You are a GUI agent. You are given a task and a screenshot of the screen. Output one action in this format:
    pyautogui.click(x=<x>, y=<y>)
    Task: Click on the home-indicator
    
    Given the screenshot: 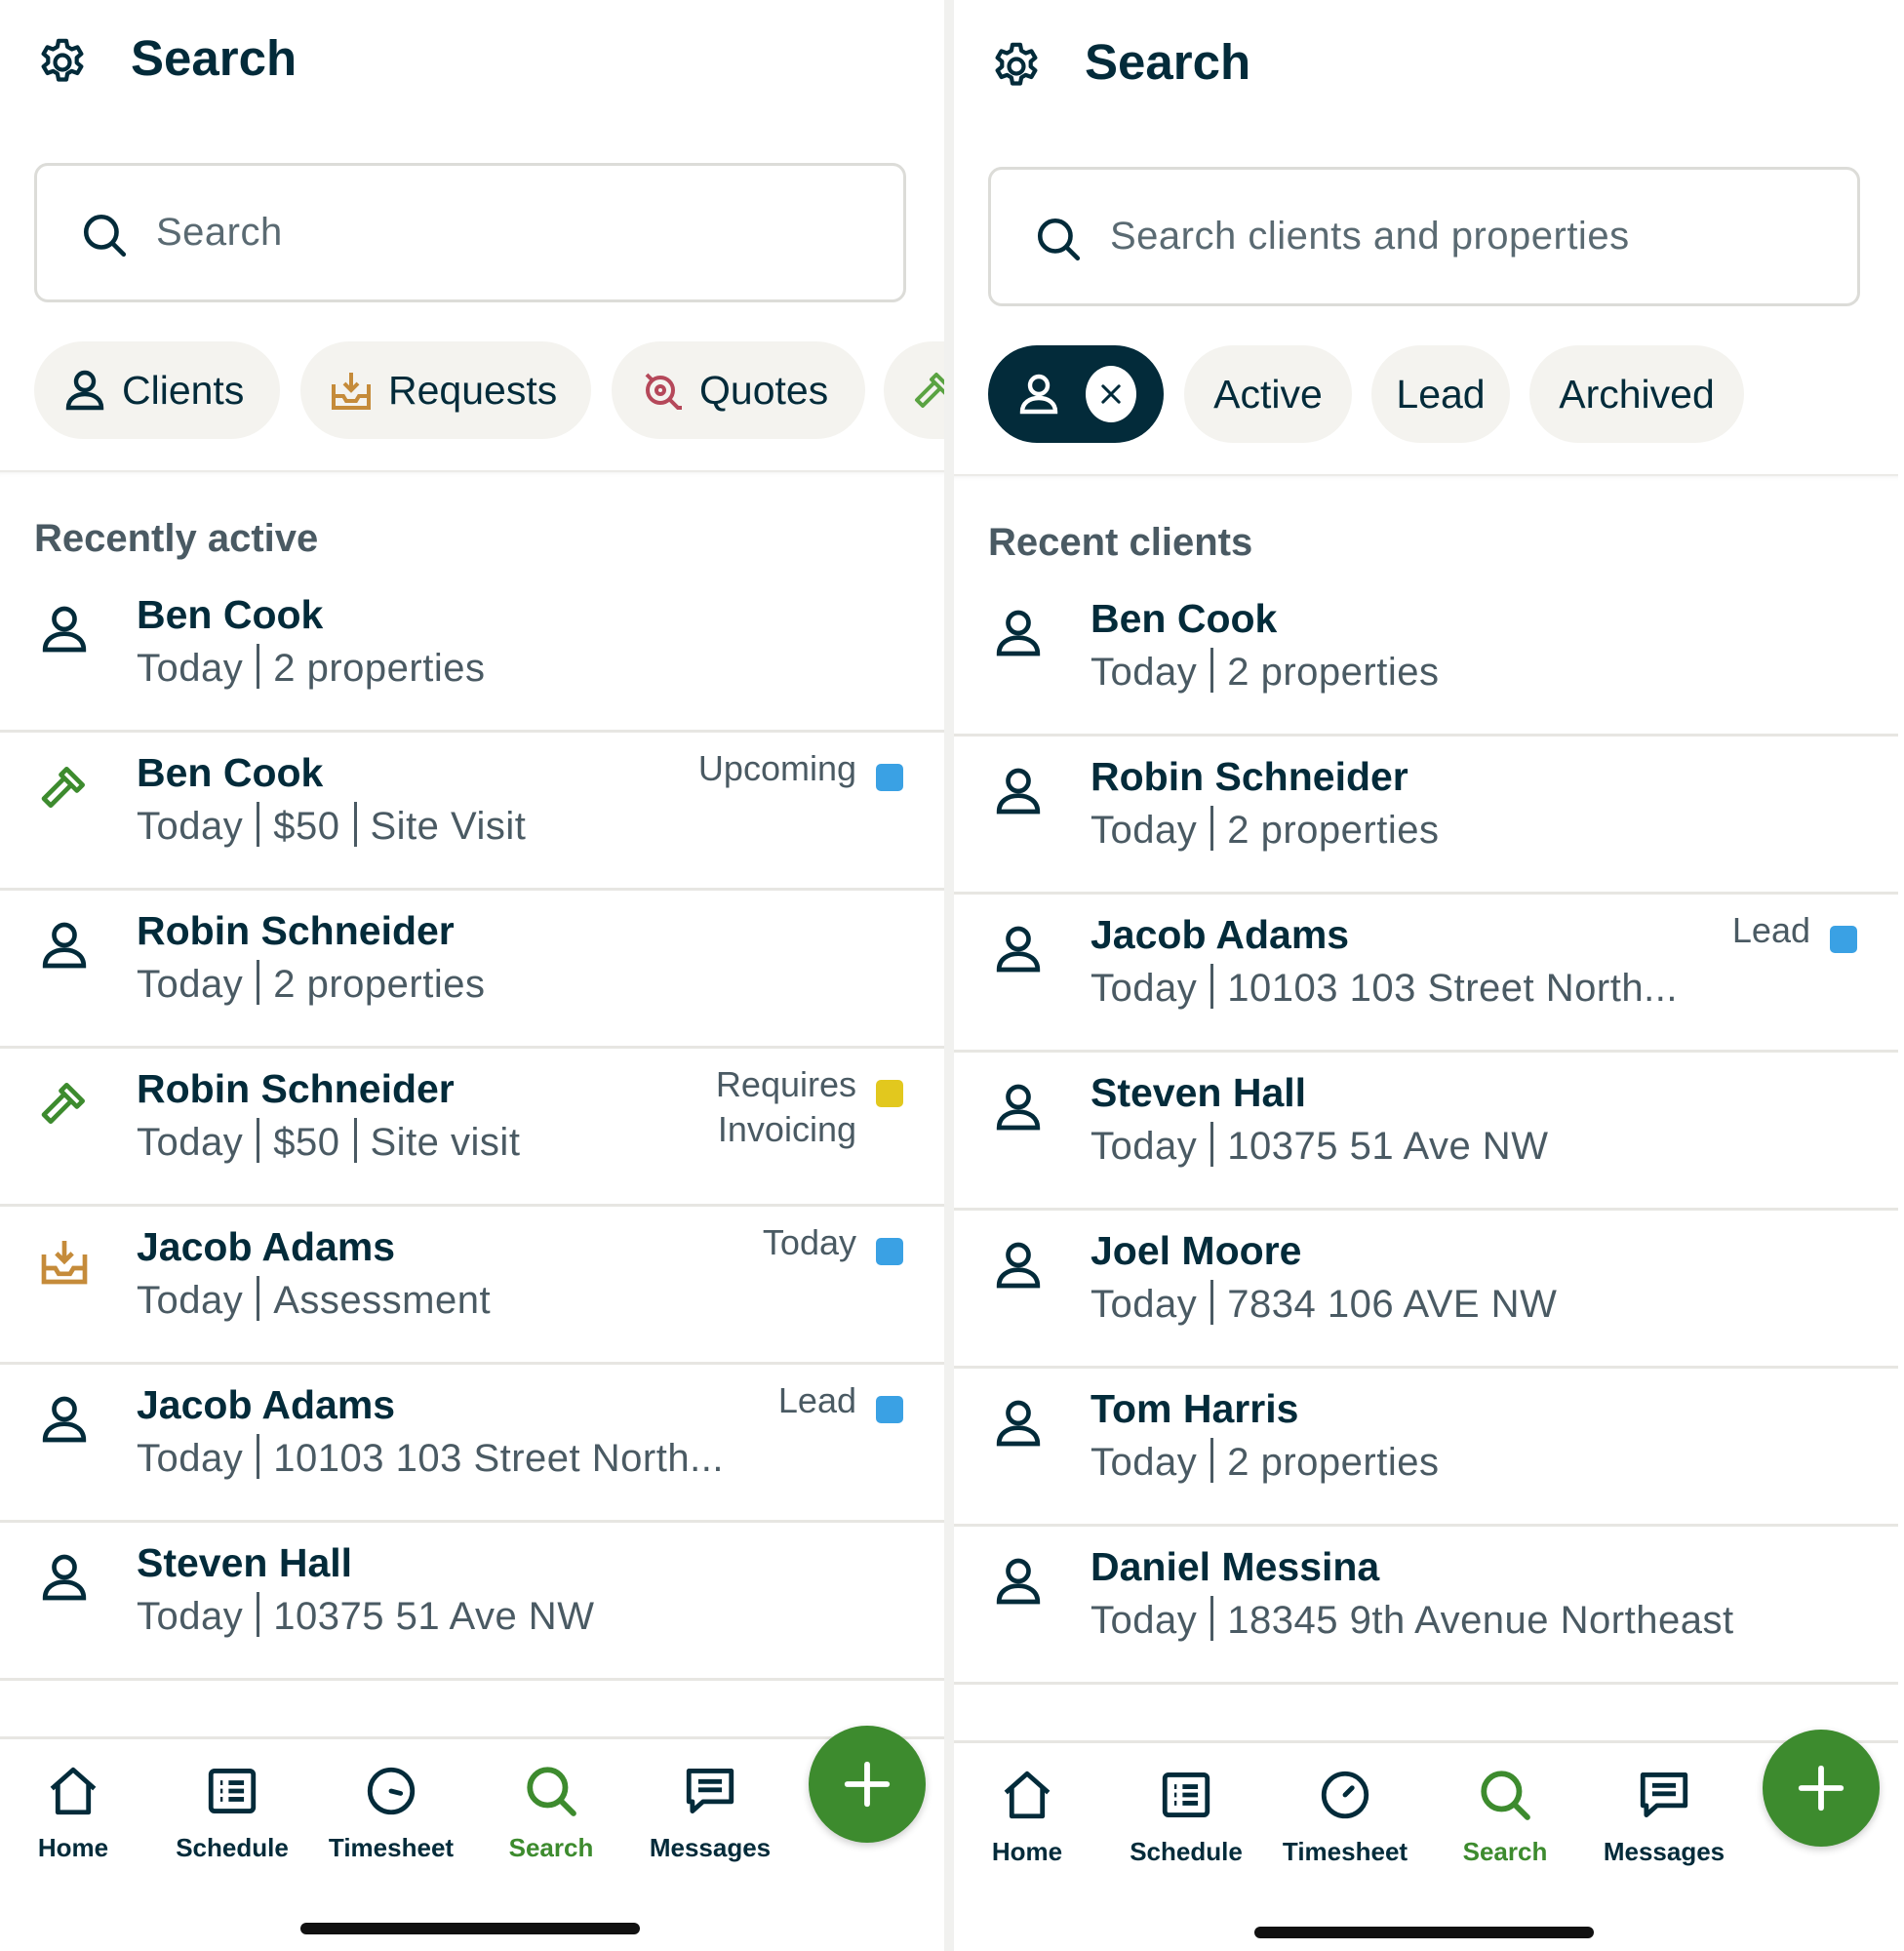 What is the action you would take?
    pyautogui.click(x=470, y=1929)
    